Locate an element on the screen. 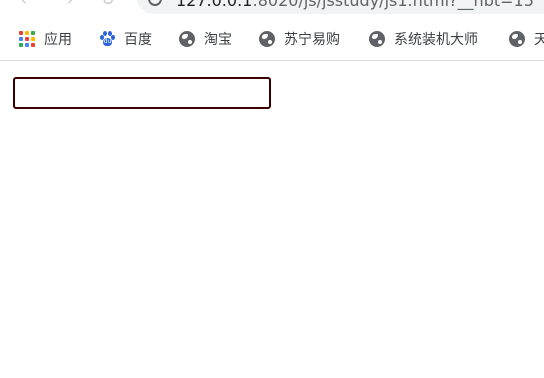 The image size is (544, 378). baidu-icon-text: du is located at coordinates (107, 42).